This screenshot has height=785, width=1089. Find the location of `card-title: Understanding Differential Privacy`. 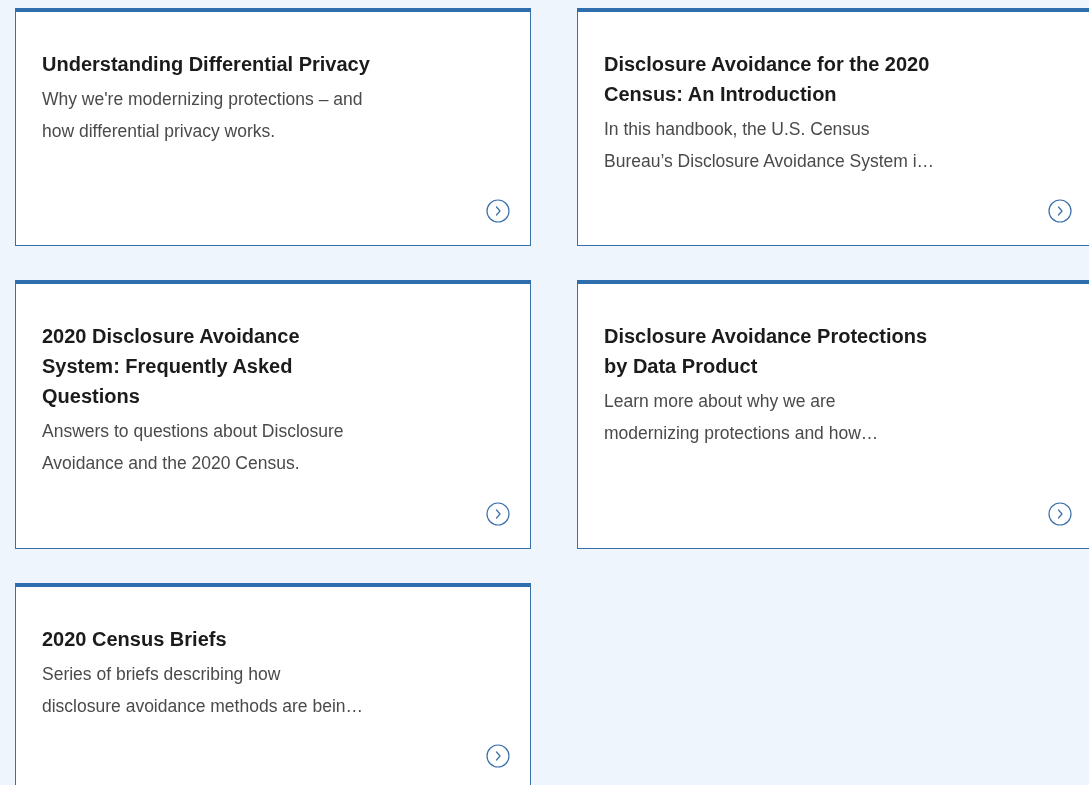

card-title: Understanding Differential Privacy is located at coordinates (206, 64).